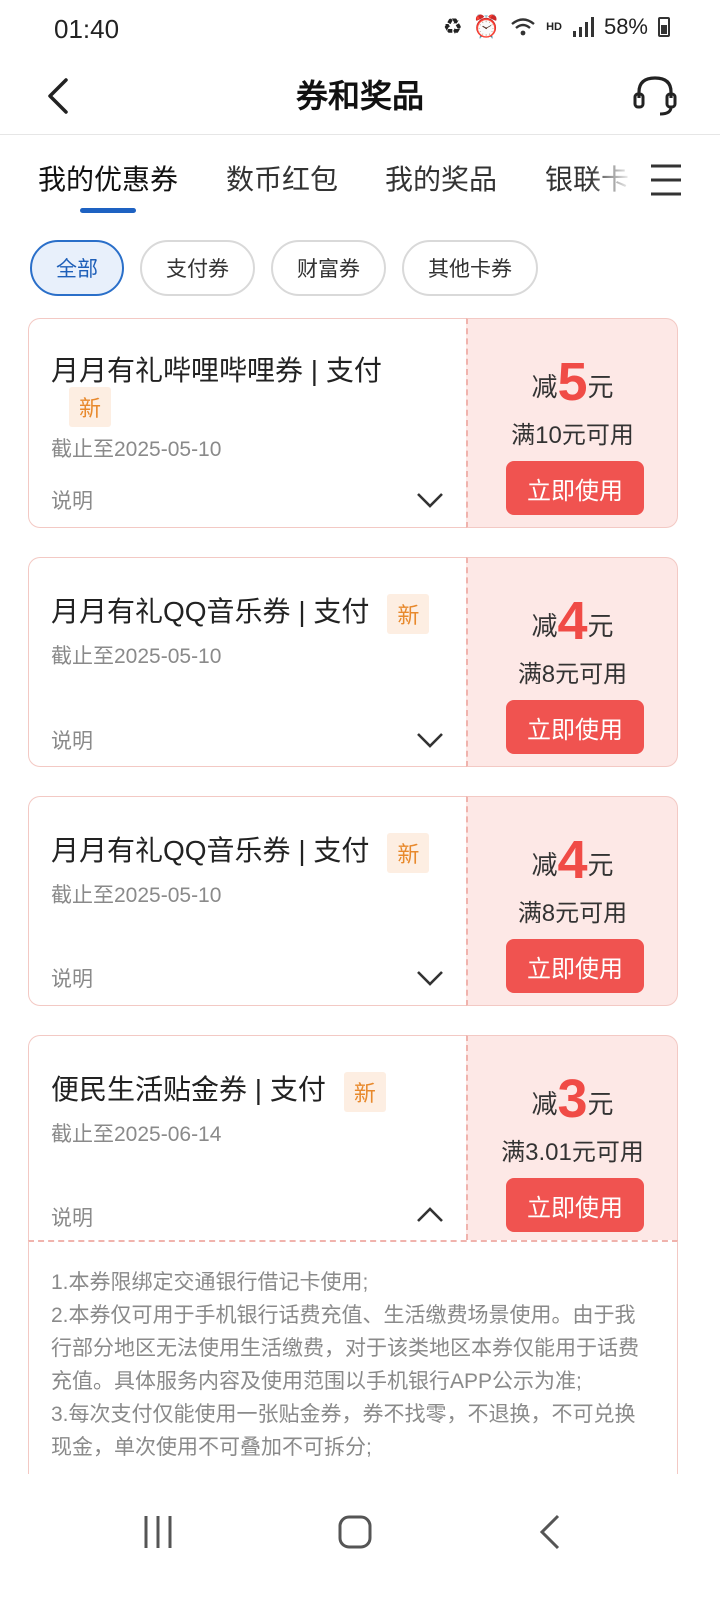  What do you see at coordinates (282, 178) in the screenshot?
I see `tab-digital-red-packets: 数币红包` at bounding box center [282, 178].